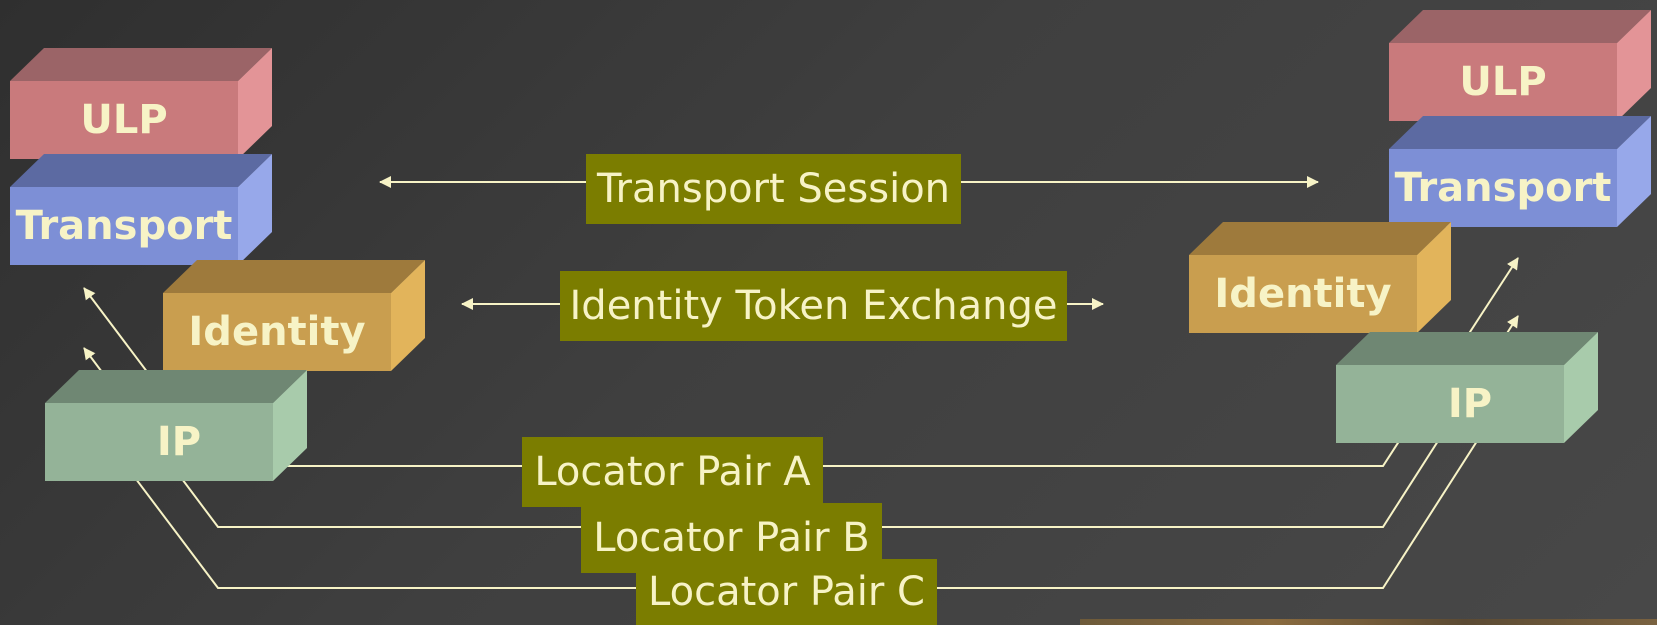  I want to click on right-identity-label: Identity, so click(1303, 294).